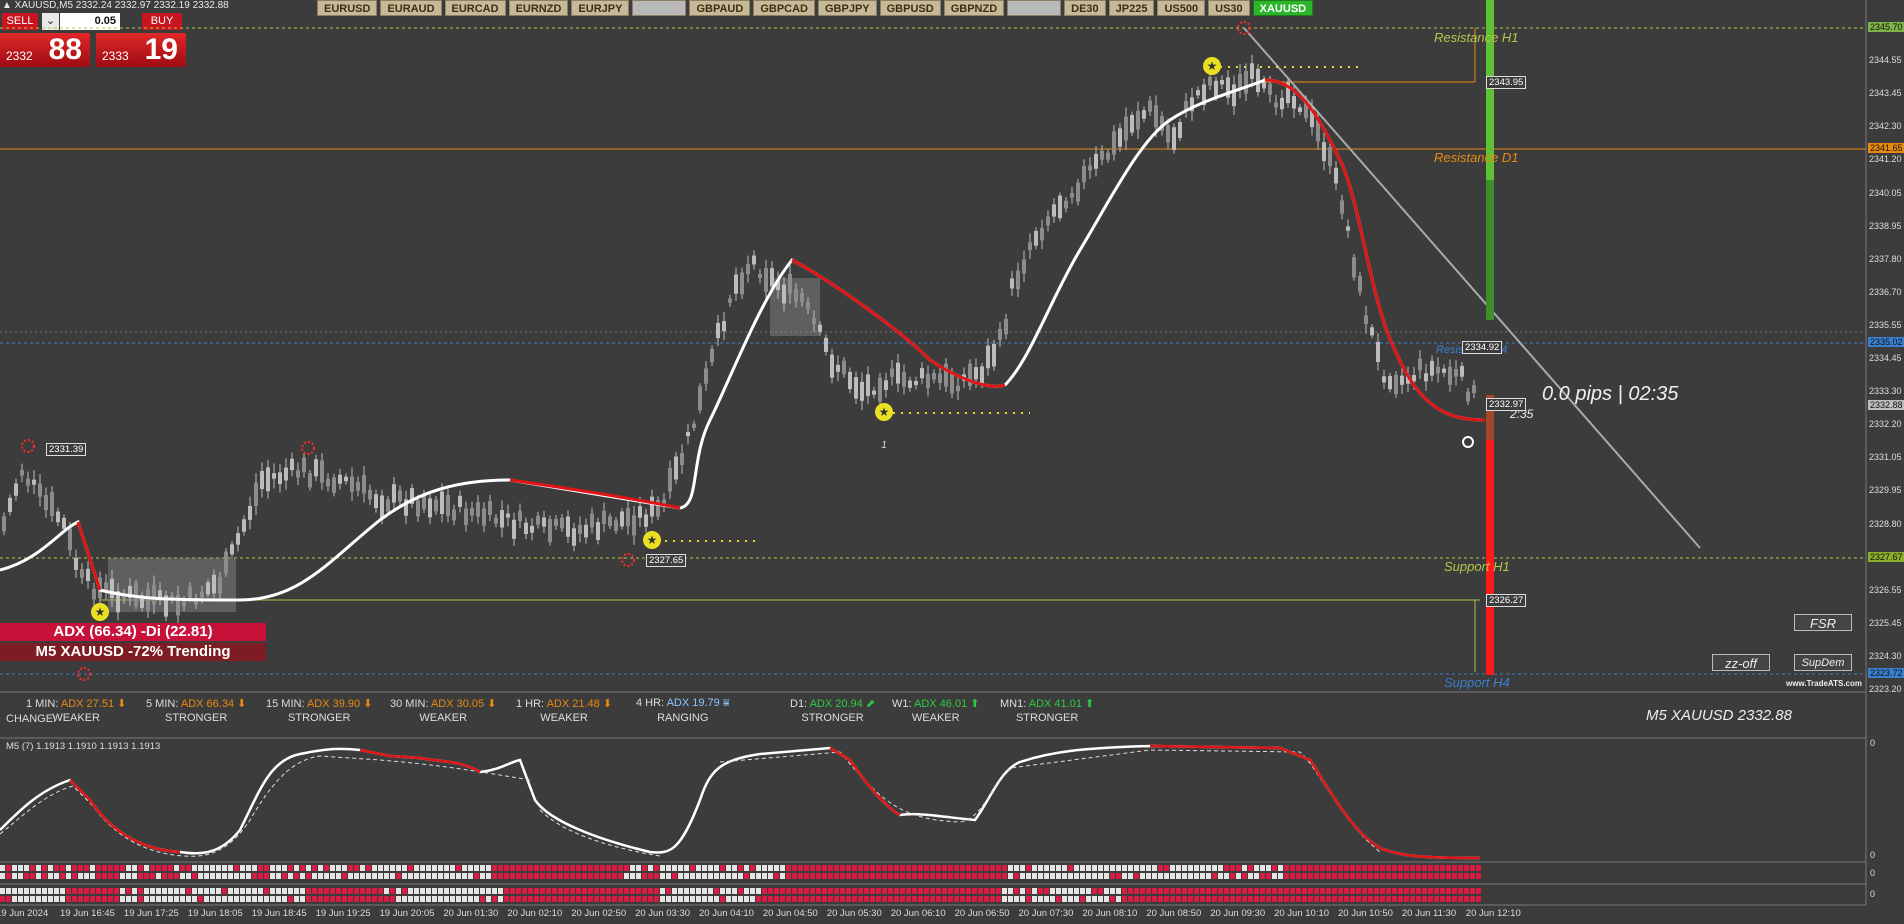 This screenshot has width=1904, height=924. Describe the element at coordinates (76, 718) in the screenshot. I see `tf-status: WEAKER` at that location.